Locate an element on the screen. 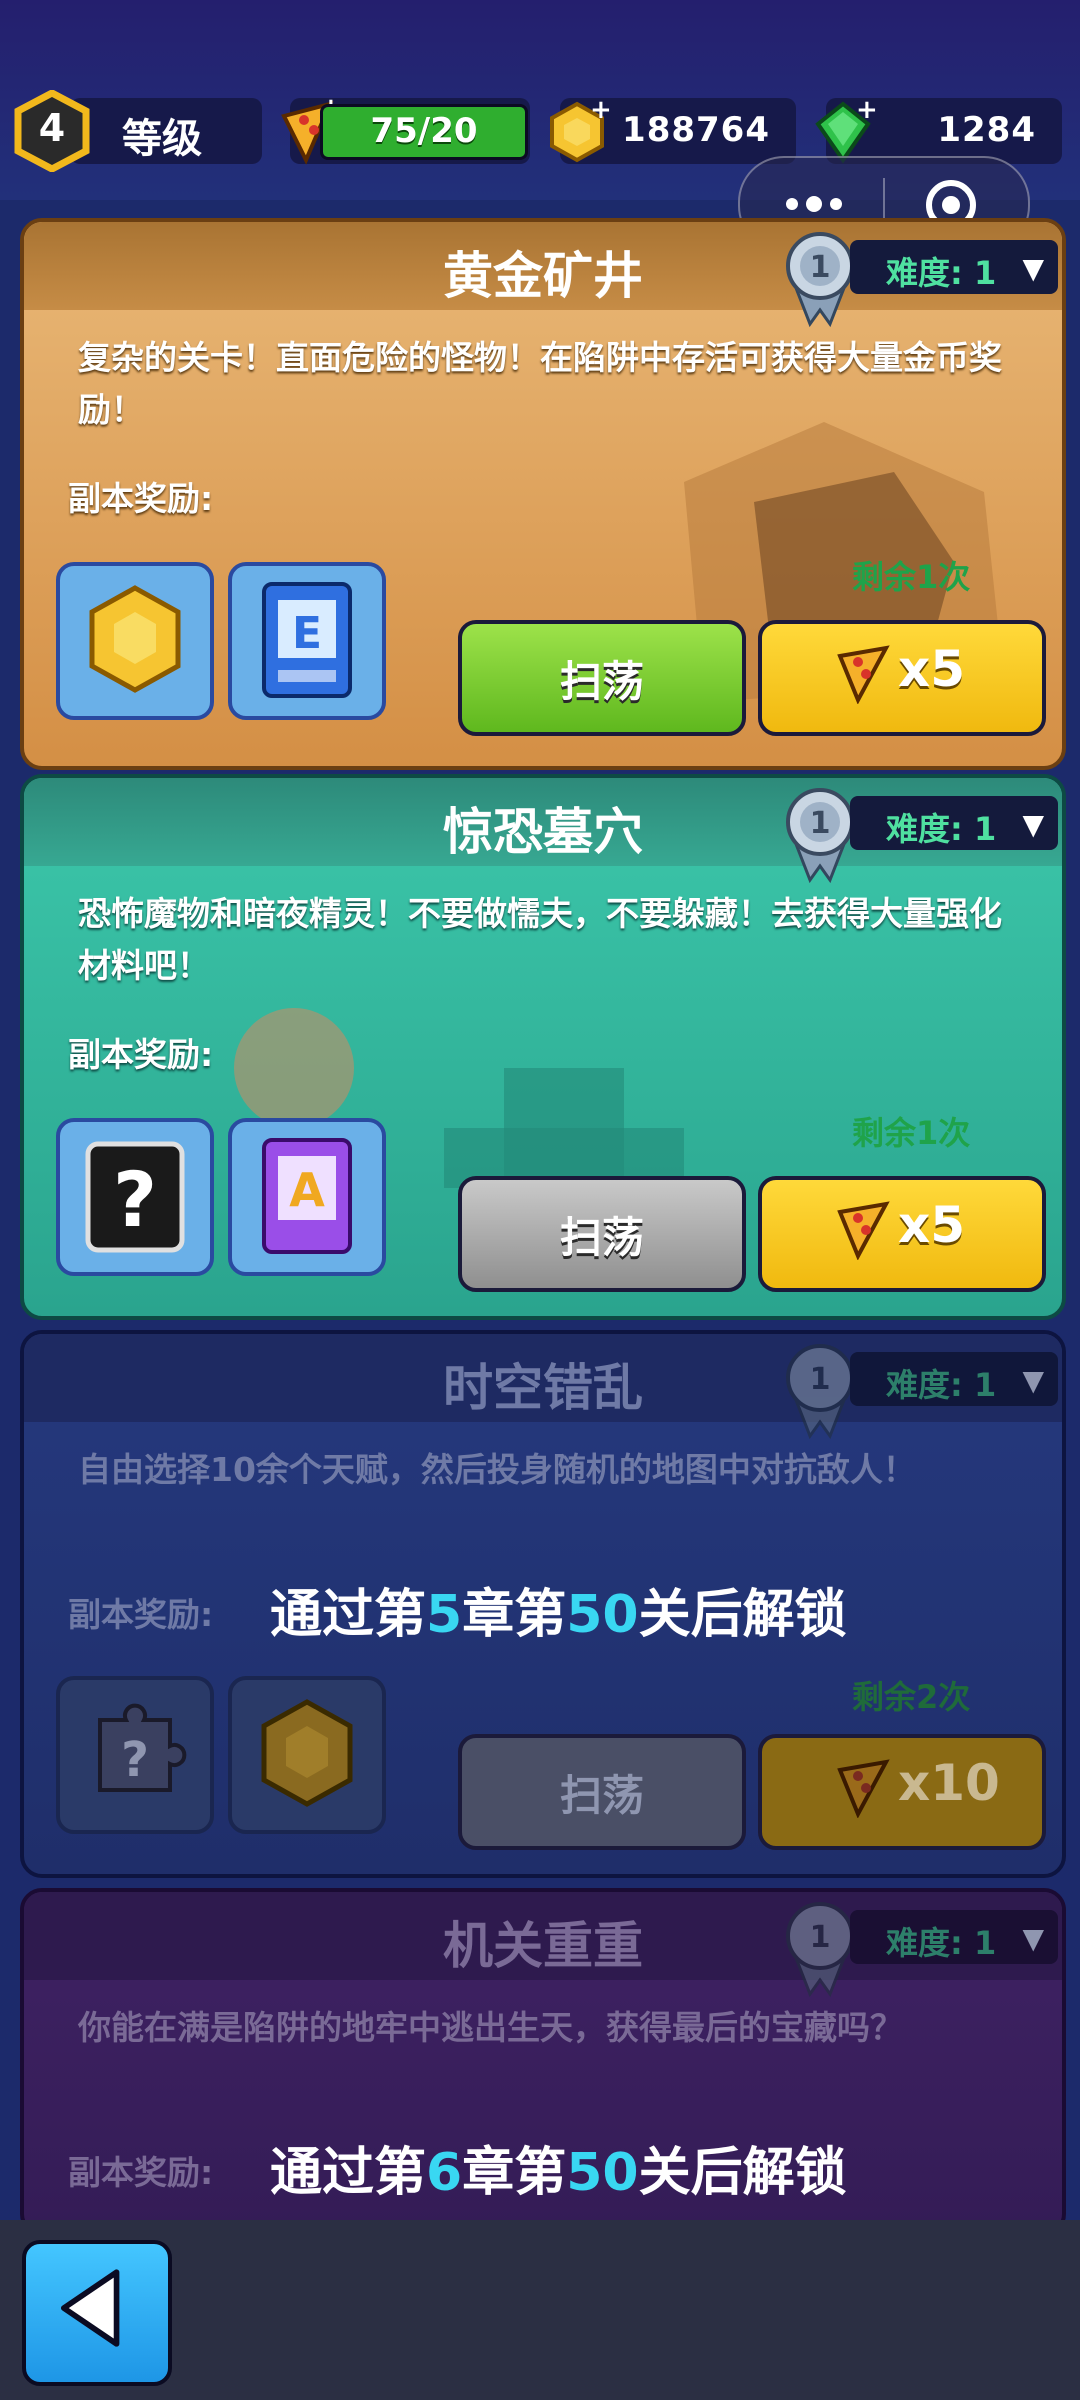 Image resolution: width=1080 pixels, height=2400 pixels. gold-value: 188764 is located at coordinates (696, 130).